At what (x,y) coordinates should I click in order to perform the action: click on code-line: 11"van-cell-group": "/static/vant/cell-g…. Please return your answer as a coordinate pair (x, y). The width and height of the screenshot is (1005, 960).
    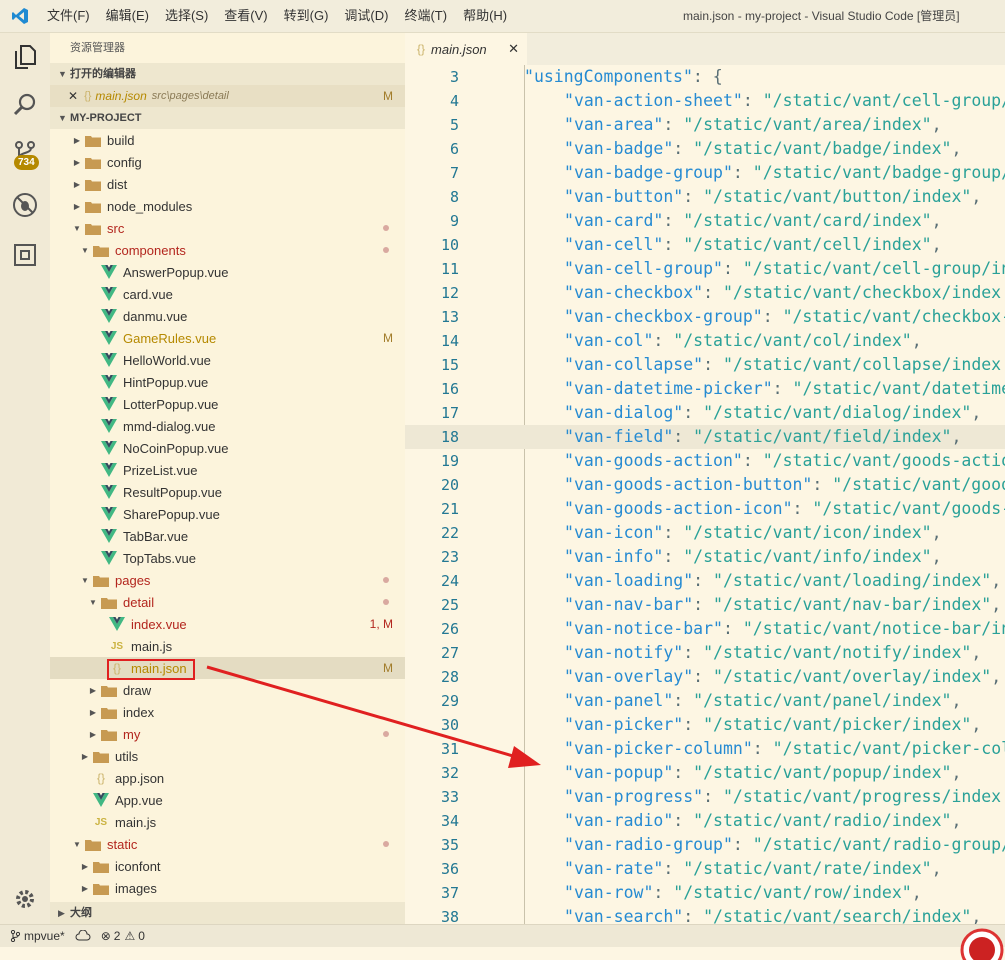
    Looking at the image, I should click on (705, 269).